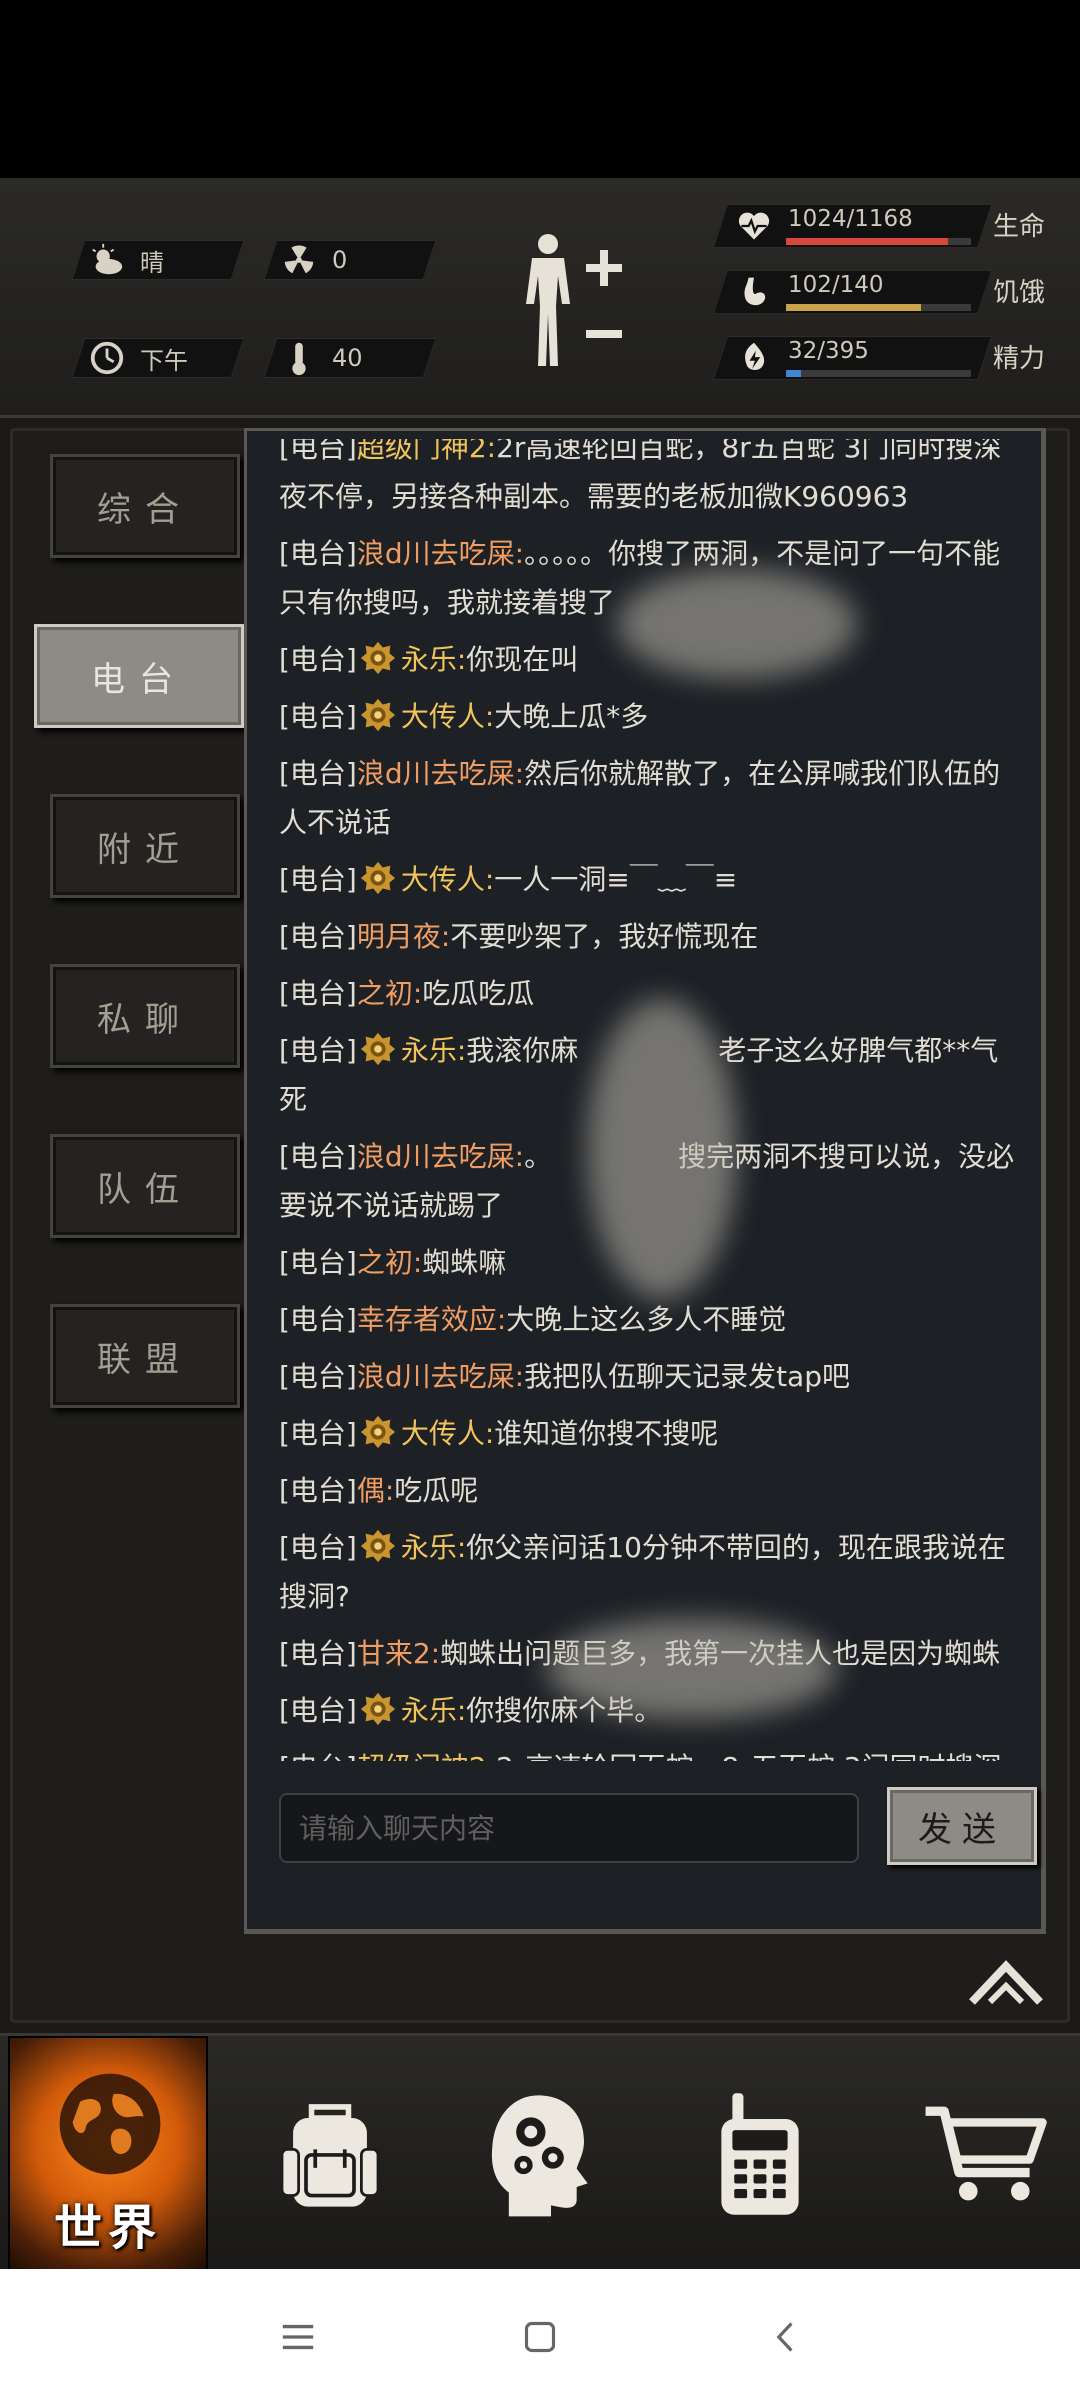 This screenshot has height=2400, width=1080. I want to click on message-text: 大晚上这么多人不睡觉, so click(646, 1319).